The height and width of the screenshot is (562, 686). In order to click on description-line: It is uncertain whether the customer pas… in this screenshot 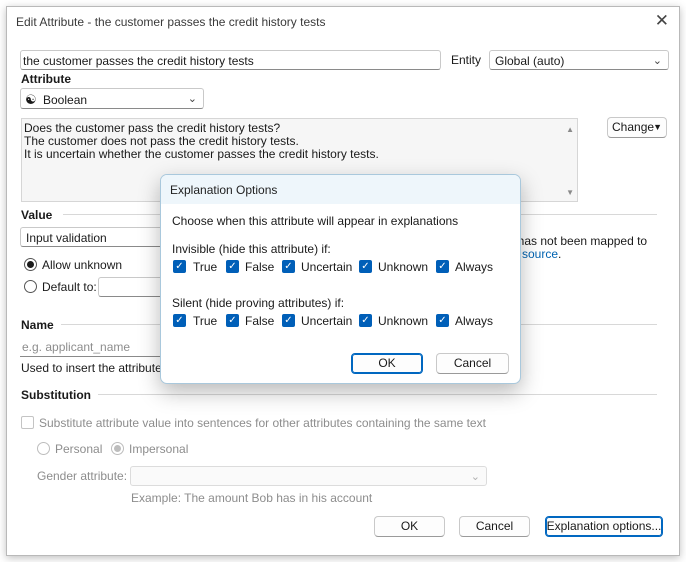, I will do `click(201, 154)`.